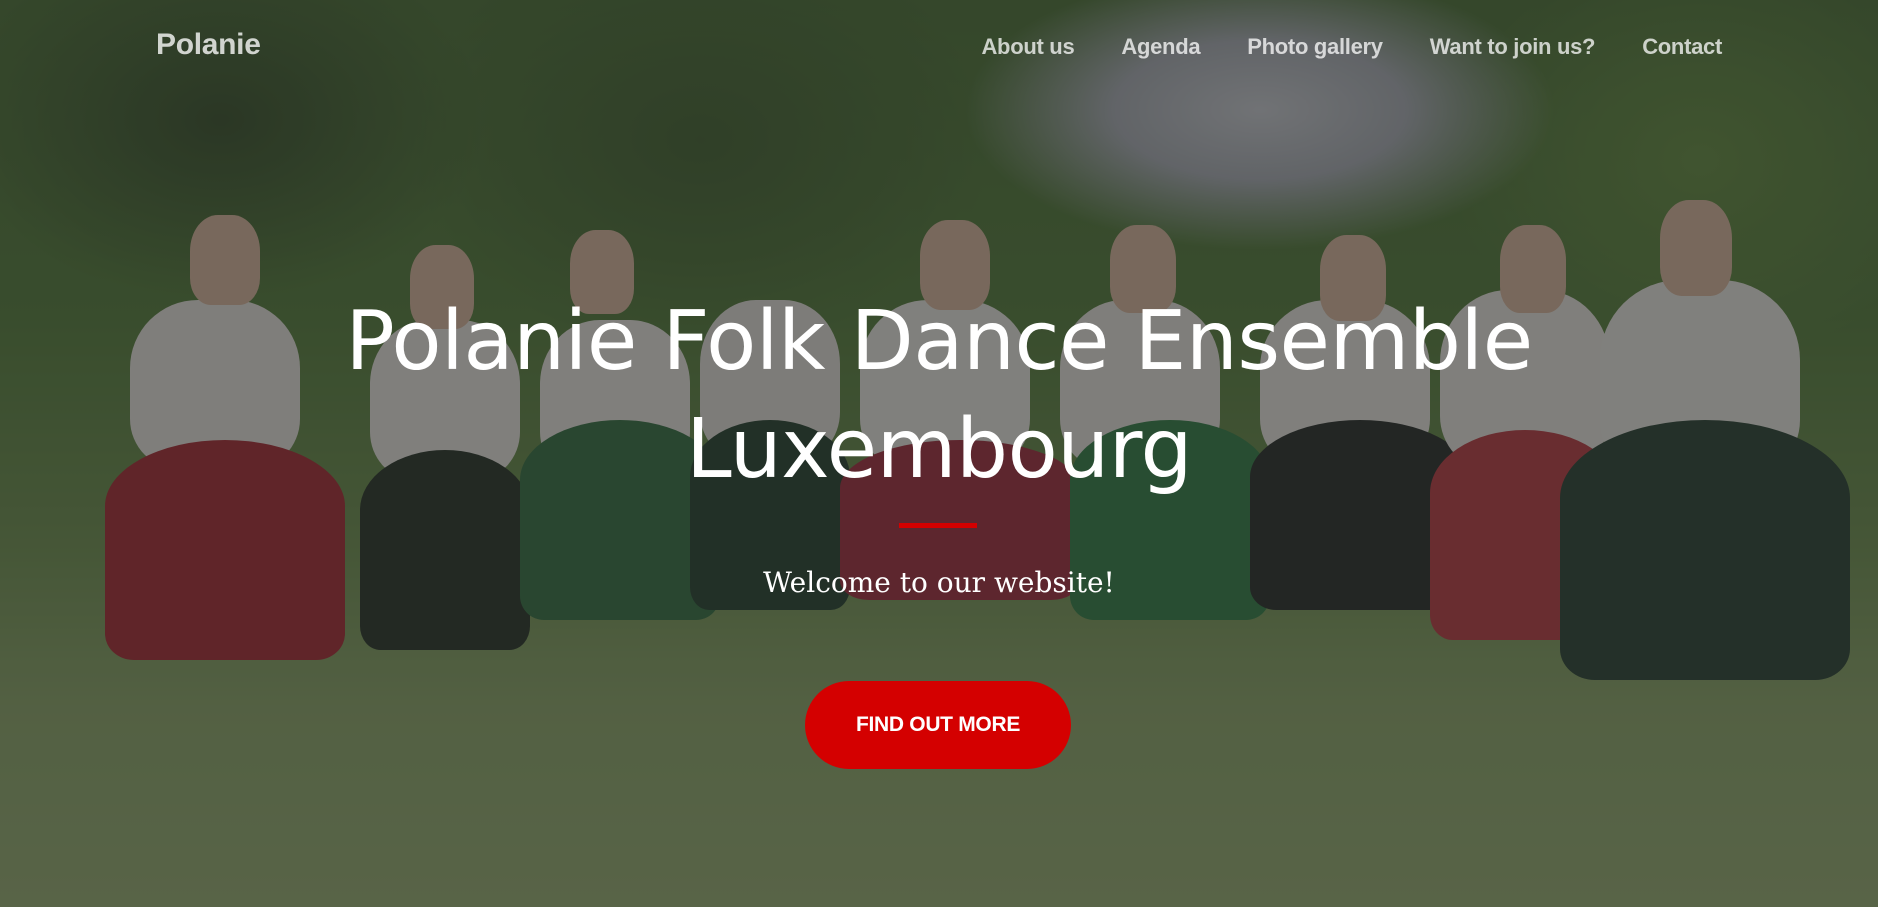 The width and height of the screenshot is (1878, 907). I want to click on hero-title-line-1: Polanie Folk Dance Ensemble, so click(939, 341).